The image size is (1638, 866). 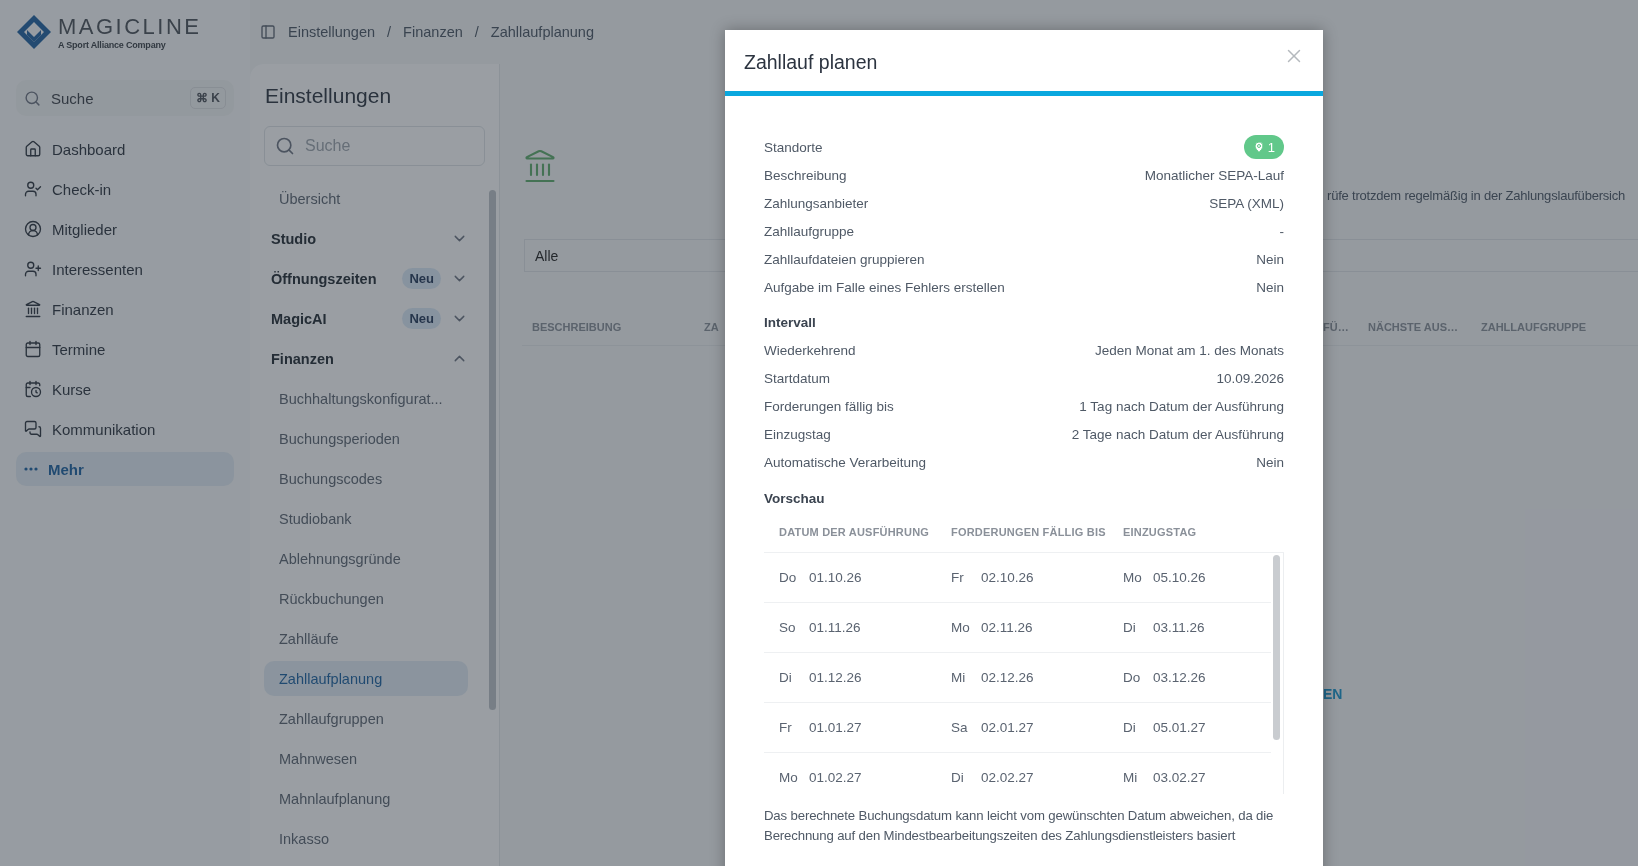 What do you see at coordinates (884, 287) in the screenshot?
I see `detail-label: Aufgabe im Falle eines Fehlers erstellen` at bounding box center [884, 287].